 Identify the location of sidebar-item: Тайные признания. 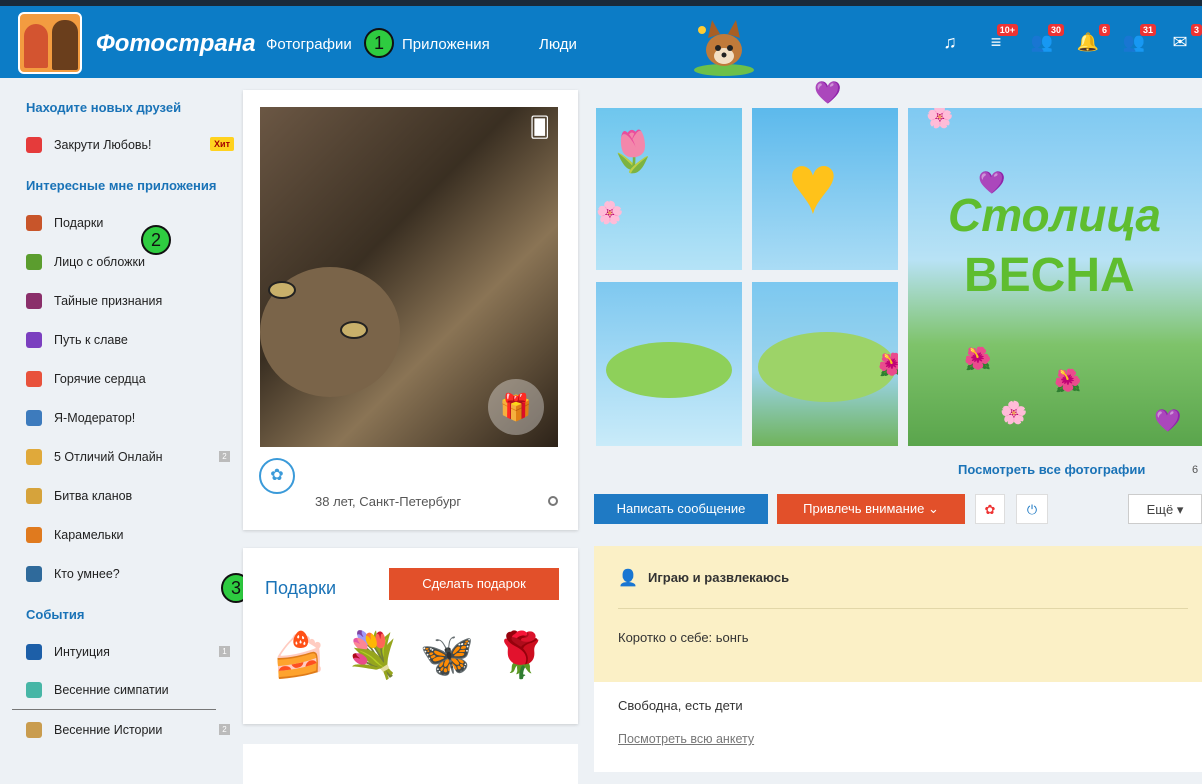
(125, 300).